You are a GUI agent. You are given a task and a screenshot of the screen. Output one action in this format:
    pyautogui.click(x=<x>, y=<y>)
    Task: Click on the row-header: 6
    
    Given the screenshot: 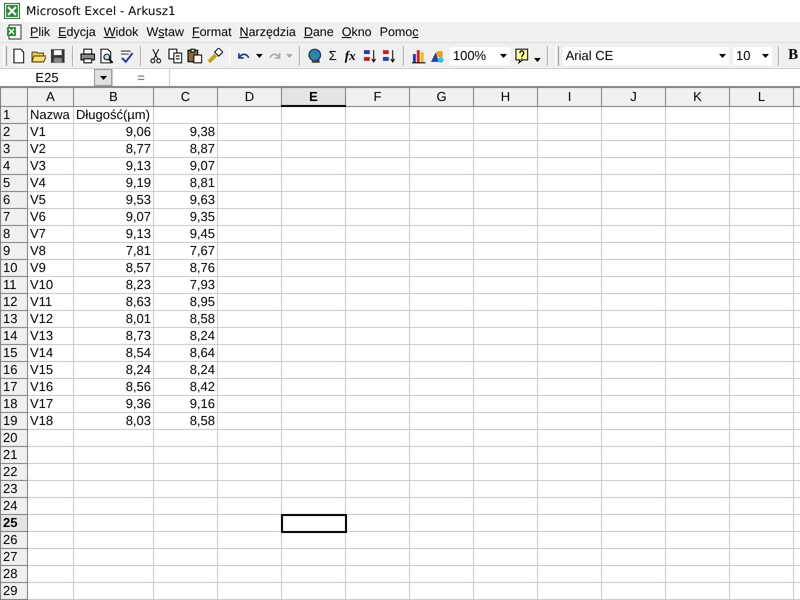 What is the action you would take?
    pyautogui.click(x=14, y=200)
    